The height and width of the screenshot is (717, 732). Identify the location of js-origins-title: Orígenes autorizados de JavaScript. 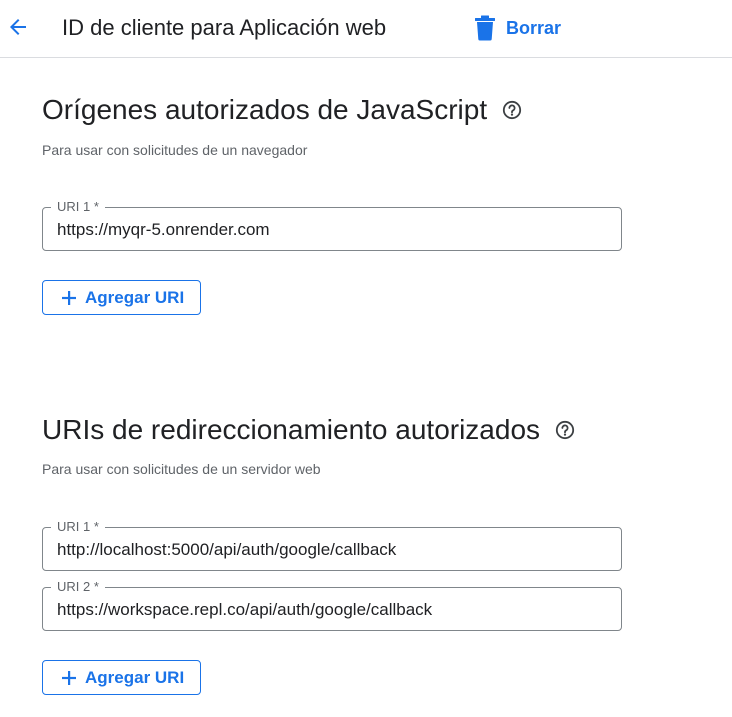
(265, 109).